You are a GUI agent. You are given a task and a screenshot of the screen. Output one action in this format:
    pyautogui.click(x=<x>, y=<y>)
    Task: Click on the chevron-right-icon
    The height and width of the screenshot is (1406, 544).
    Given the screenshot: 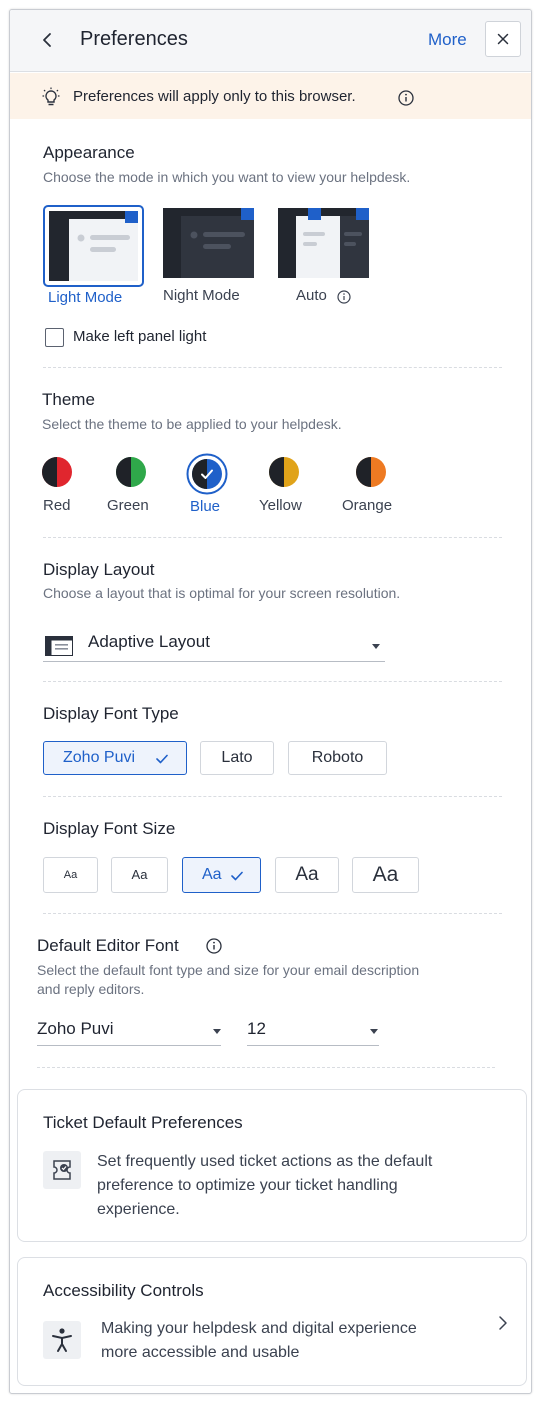 What is the action you would take?
    pyautogui.click(x=503, y=1323)
    